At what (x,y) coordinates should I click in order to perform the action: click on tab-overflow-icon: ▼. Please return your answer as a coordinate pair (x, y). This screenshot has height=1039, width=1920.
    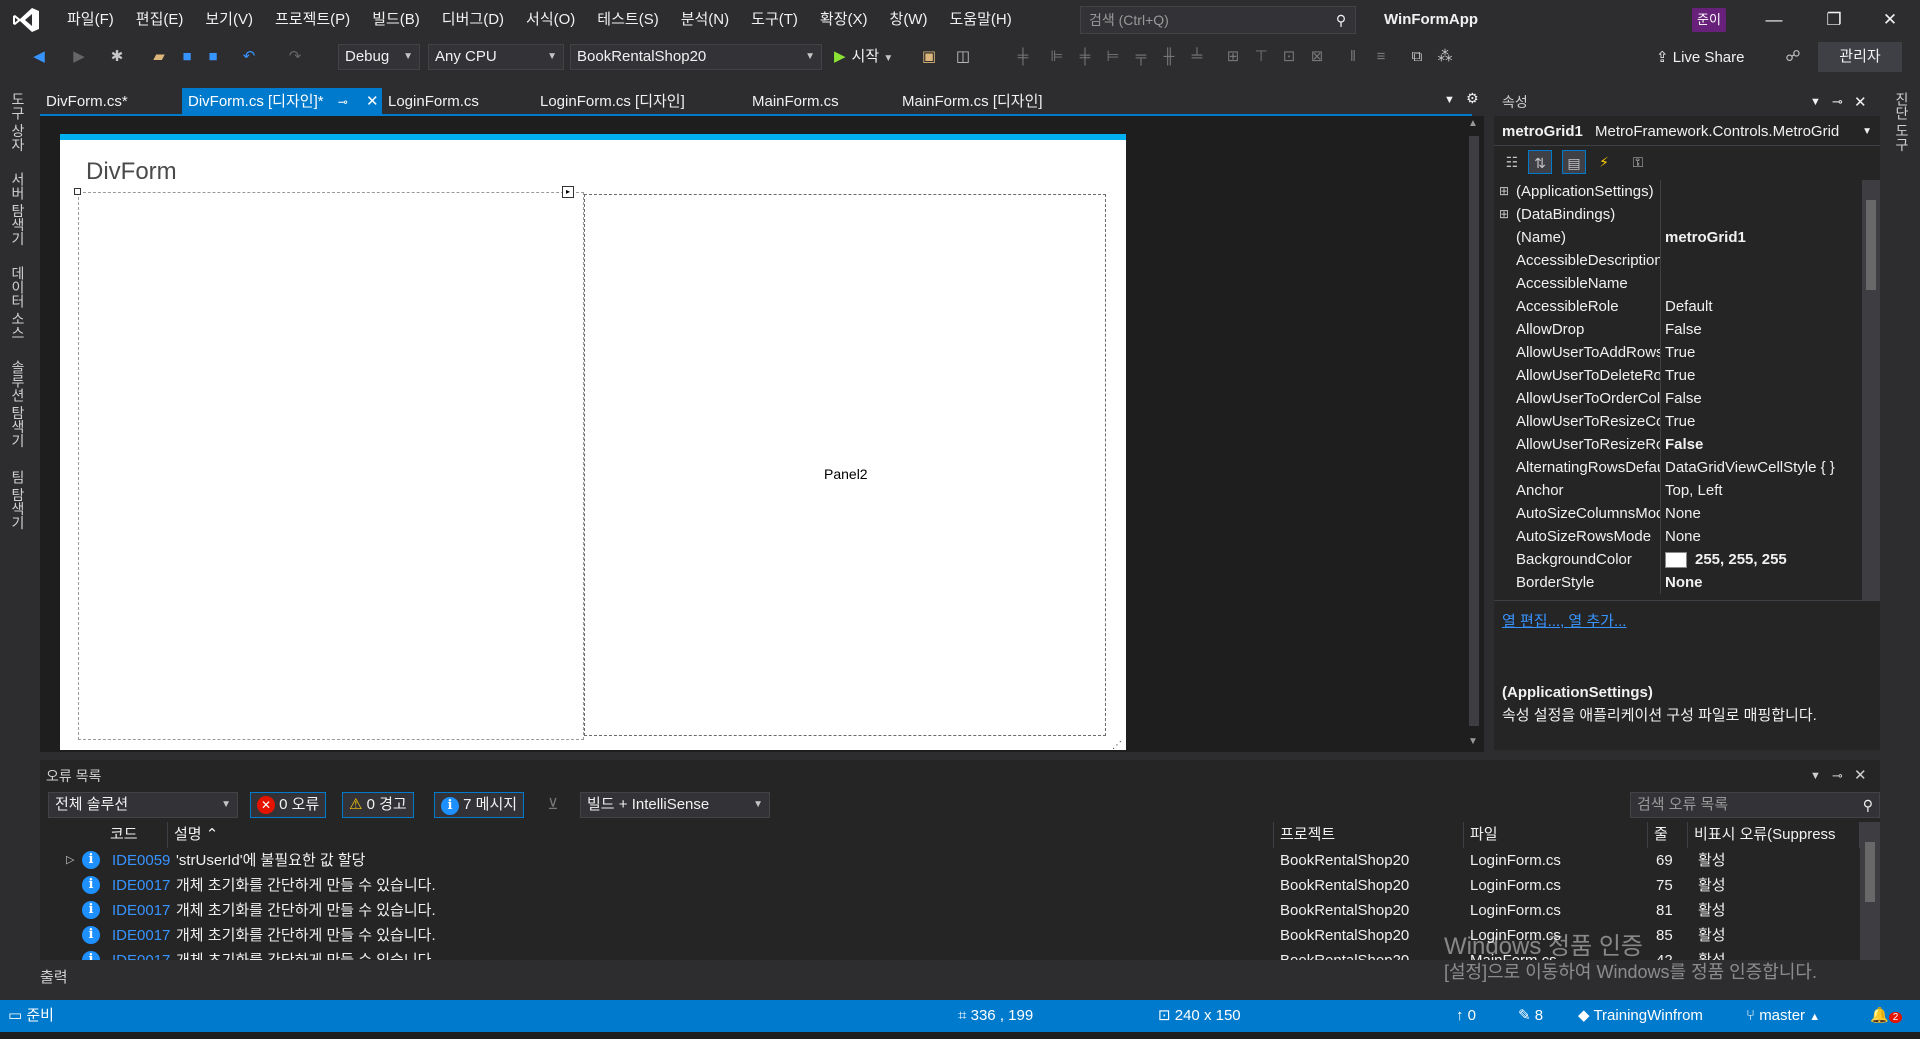
    Looking at the image, I should click on (1449, 100).